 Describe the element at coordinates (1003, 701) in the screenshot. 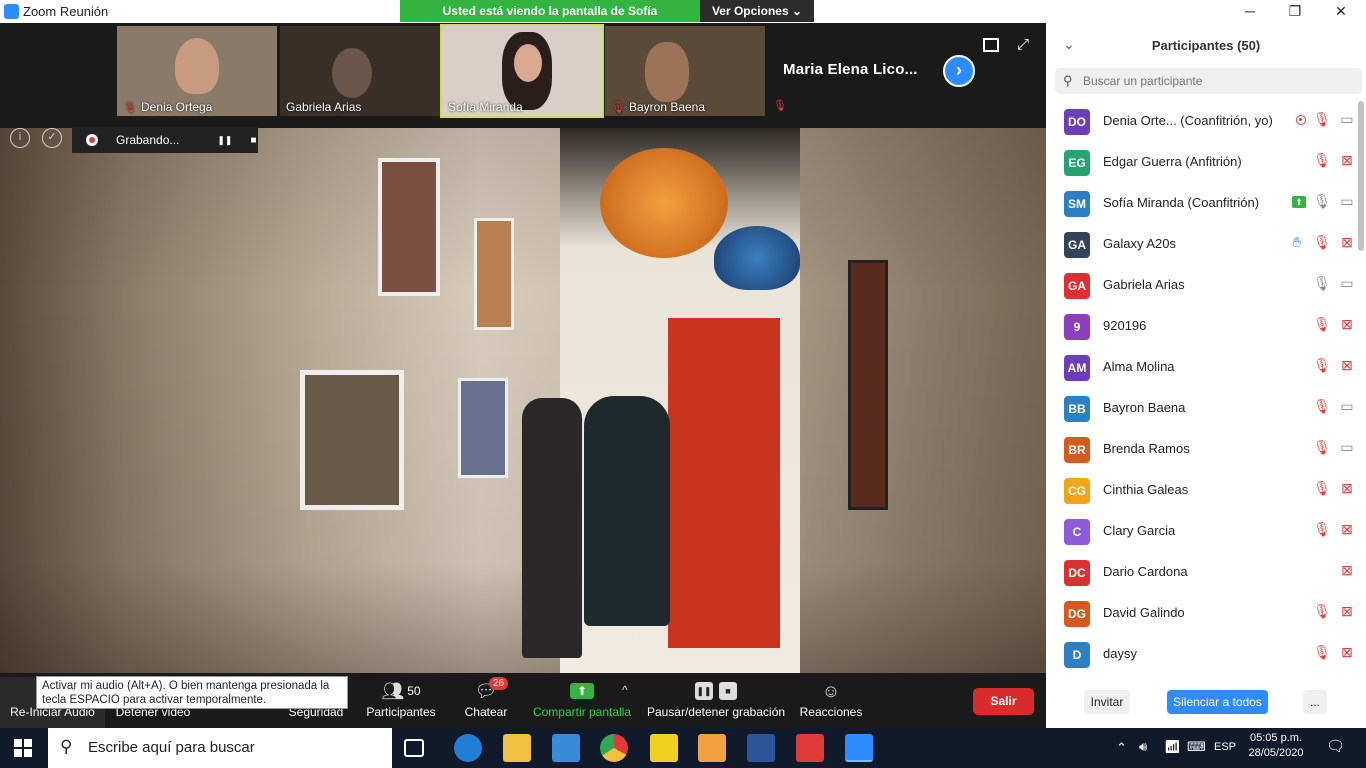

I see `leave-meeting-button: Salir` at that location.